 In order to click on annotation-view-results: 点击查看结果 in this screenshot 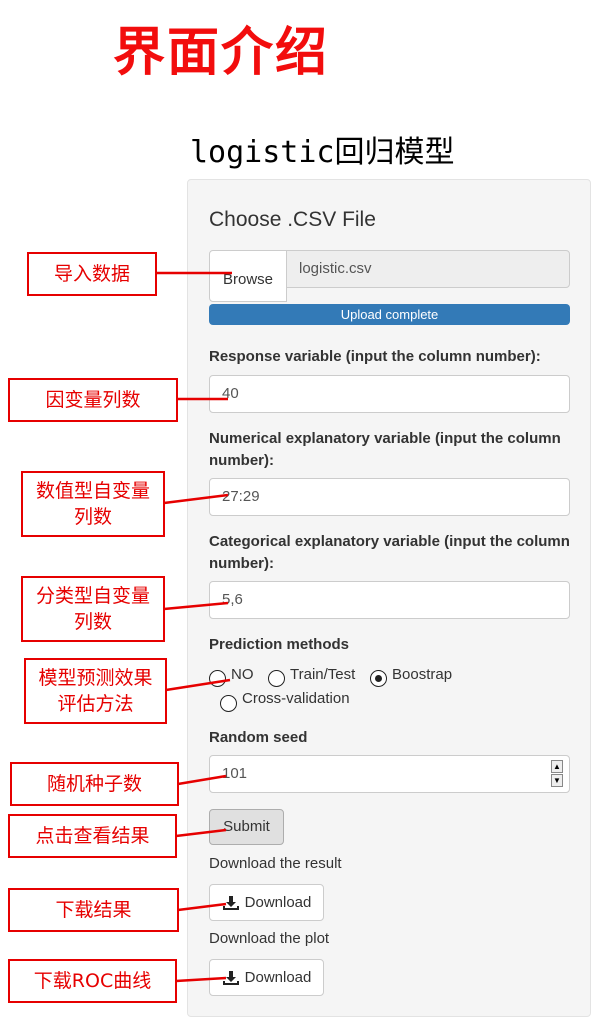, I will do `click(92, 836)`.